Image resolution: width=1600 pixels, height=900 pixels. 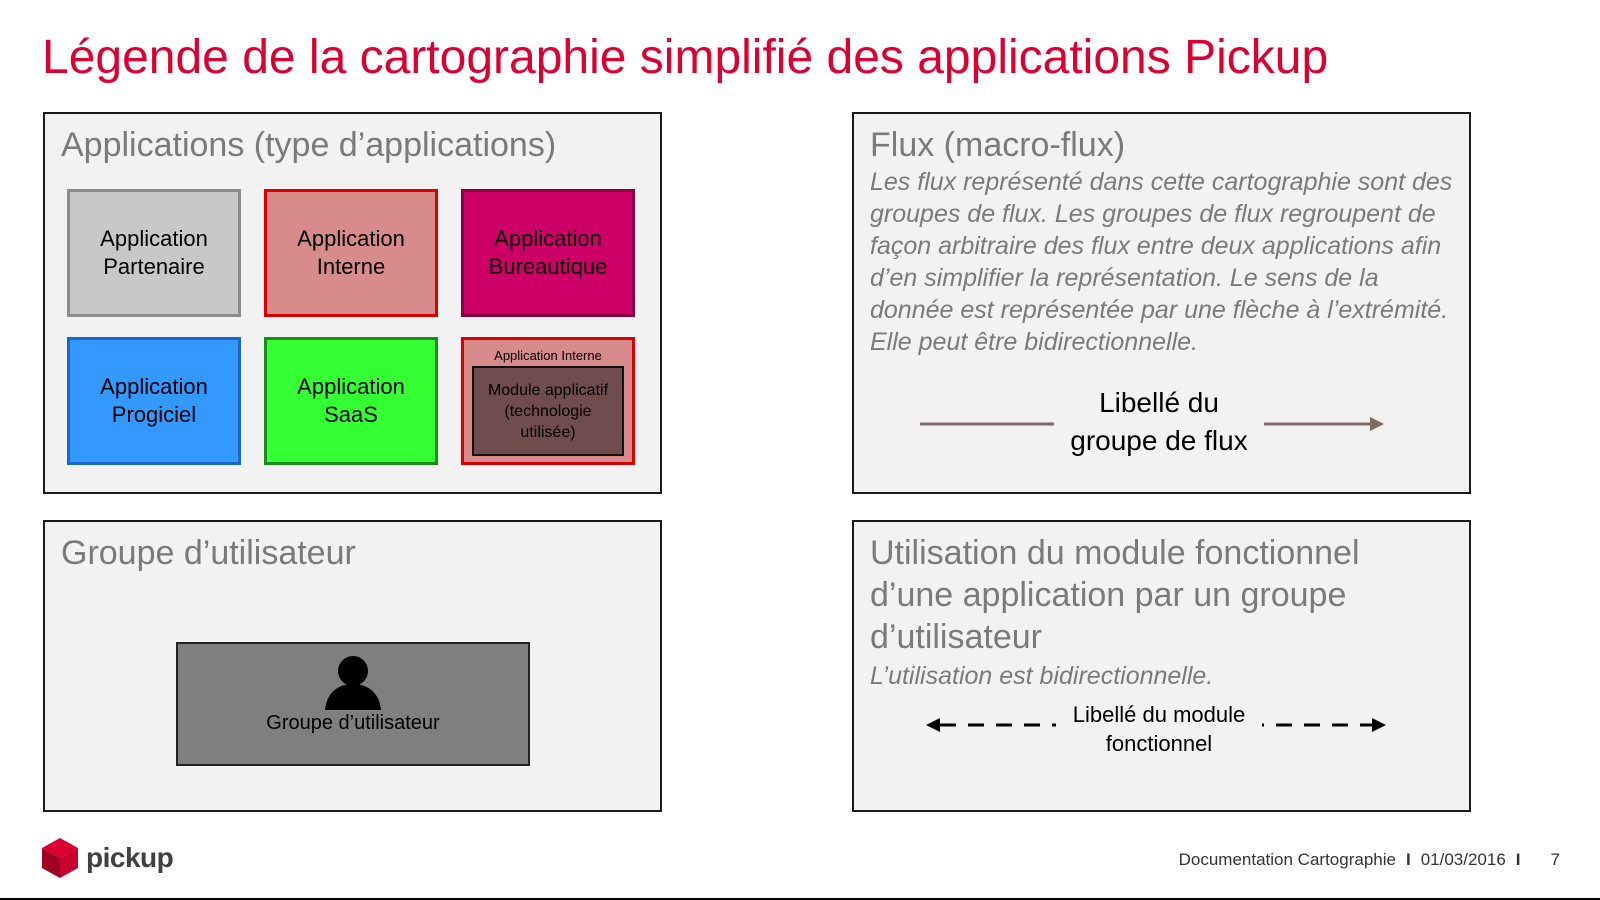 What do you see at coordinates (1287, 859) in the screenshot?
I see `footer-doc-title: Documentation Cartographie` at bounding box center [1287, 859].